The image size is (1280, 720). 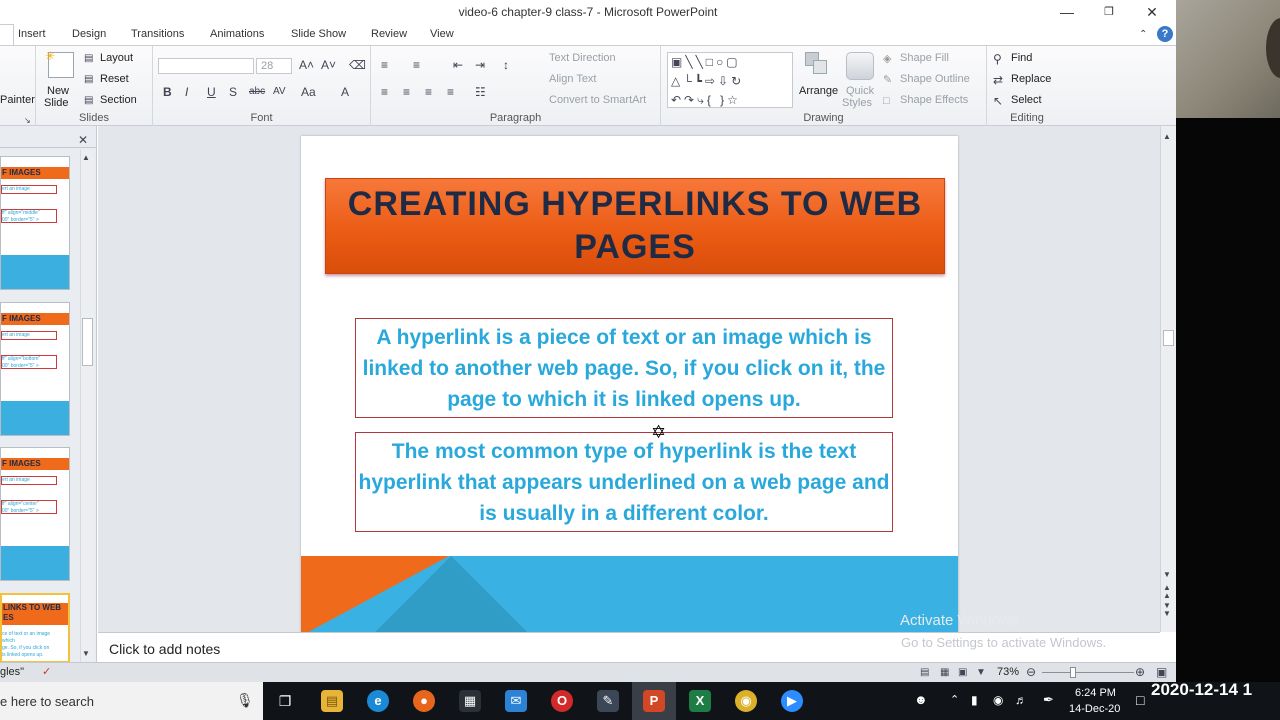 I want to click on align-left-icon: ≡, so click(x=384, y=92).